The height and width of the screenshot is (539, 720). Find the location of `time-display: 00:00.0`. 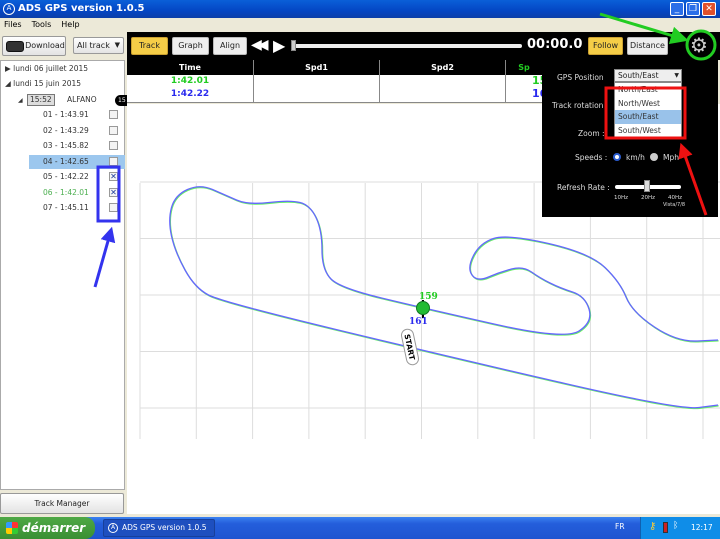

time-display: 00:00.0 is located at coordinates (555, 44).